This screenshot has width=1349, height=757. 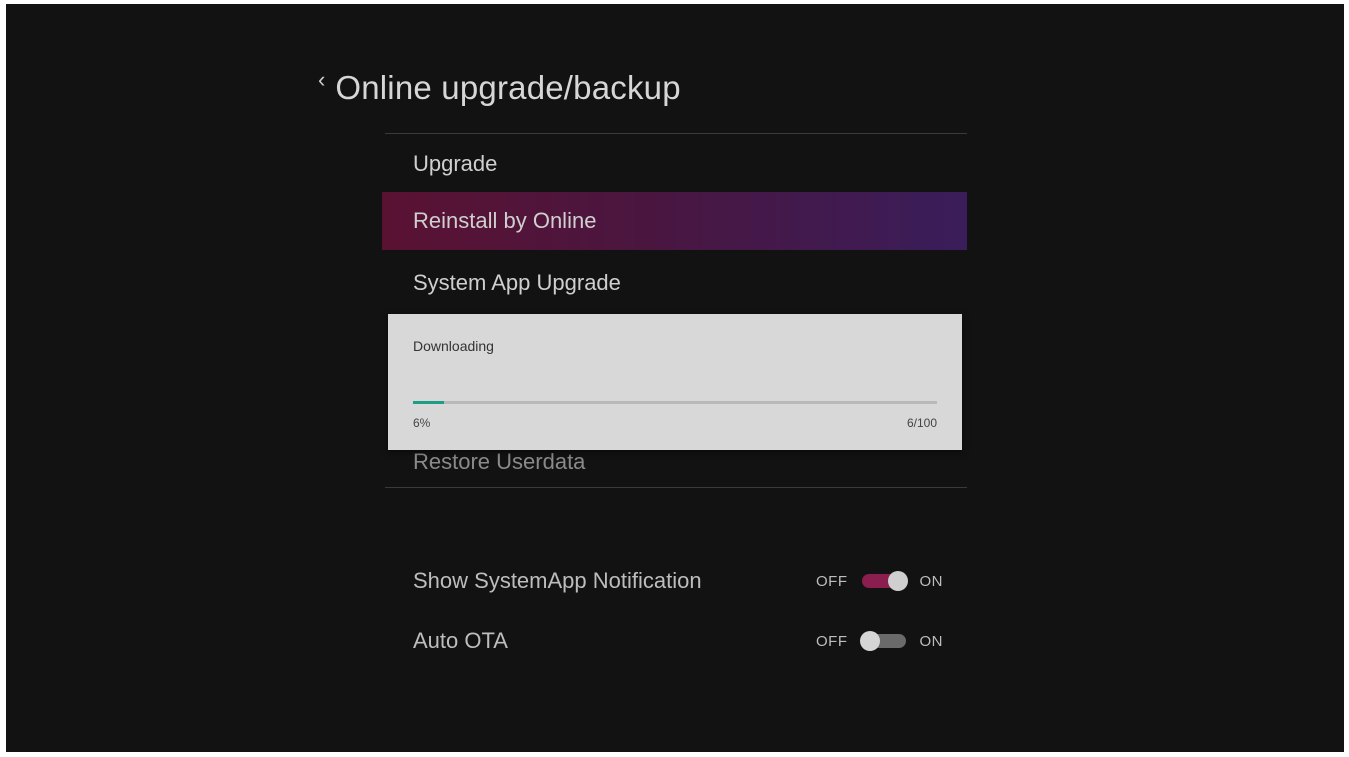 What do you see at coordinates (678, 641) in the screenshot?
I see `setting-auto-ota: Auto OTA OFF ON` at bounding box center [678, 641].